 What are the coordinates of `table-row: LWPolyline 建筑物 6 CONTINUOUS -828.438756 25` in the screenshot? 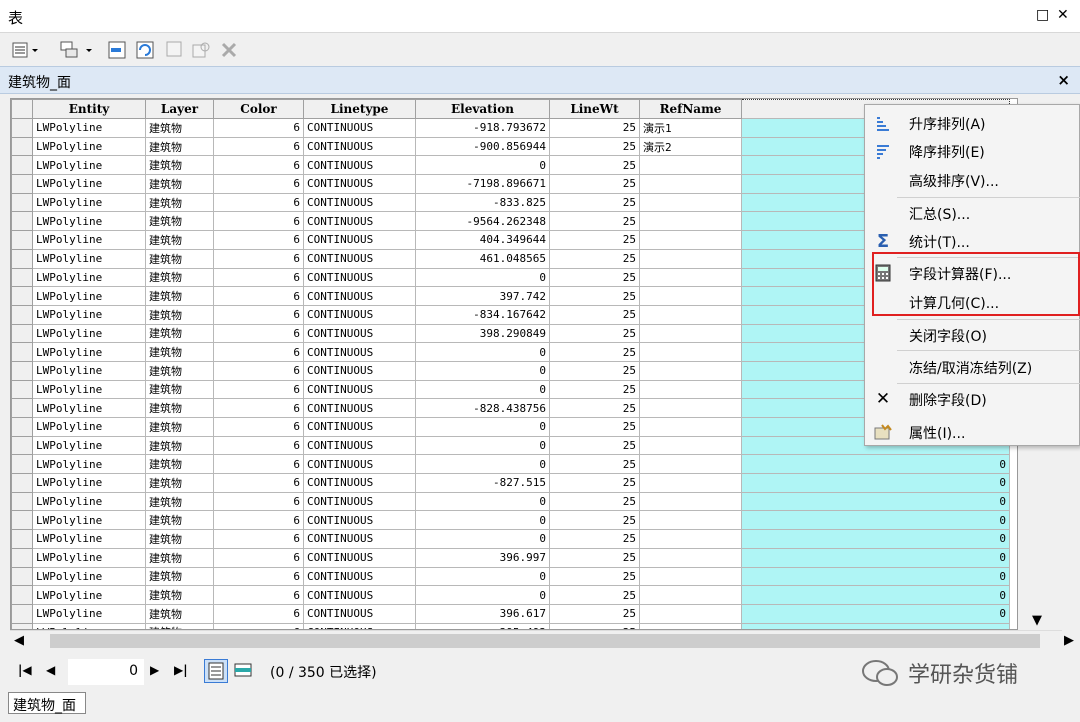 It's located at (510, 408).